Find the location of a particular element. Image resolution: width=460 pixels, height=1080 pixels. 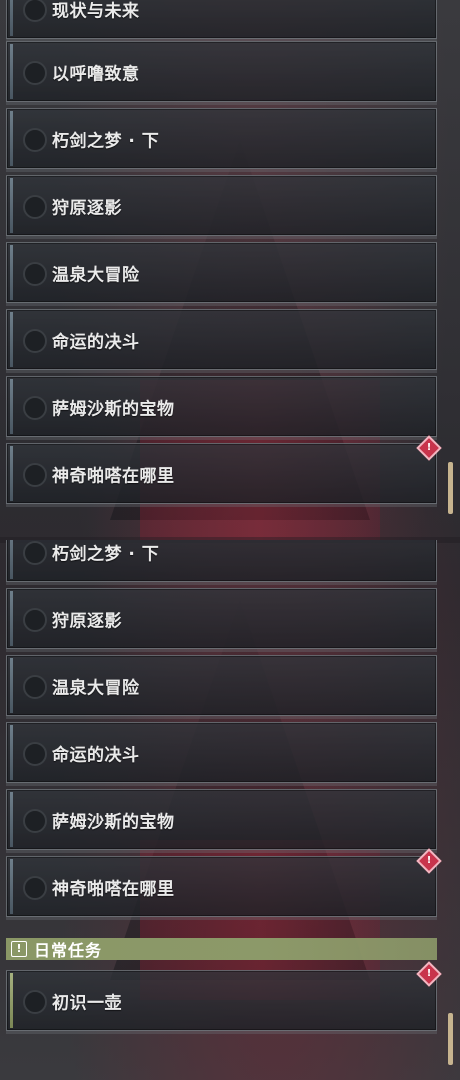

quest-item: 以呼噜致意 is located at coordinates (221, 71).